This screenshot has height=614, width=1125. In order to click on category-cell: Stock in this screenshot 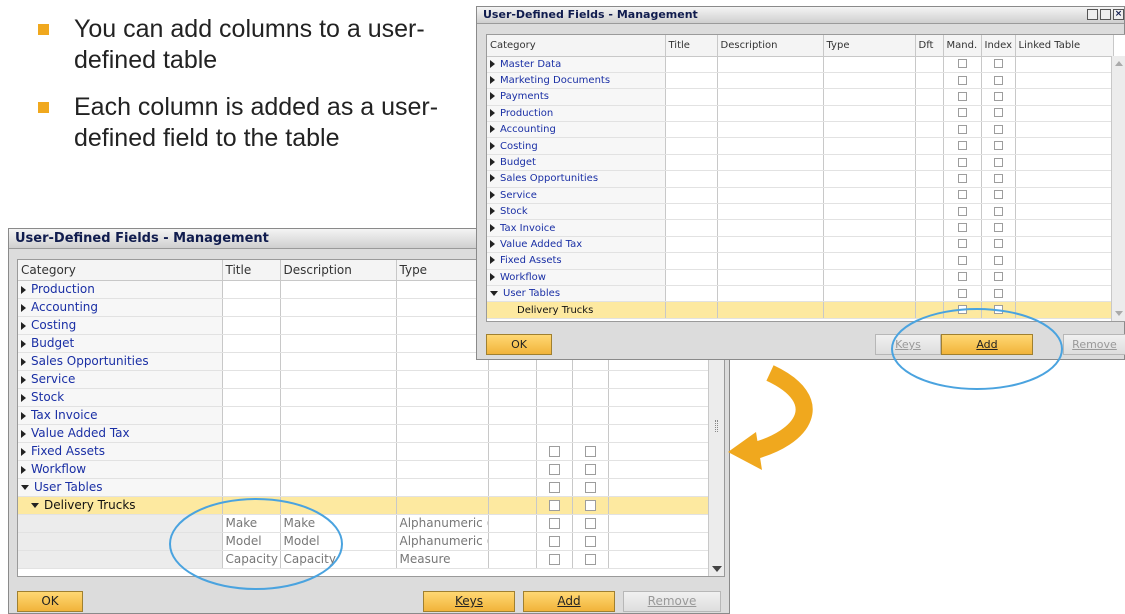, I will do `click(120, 397)`.